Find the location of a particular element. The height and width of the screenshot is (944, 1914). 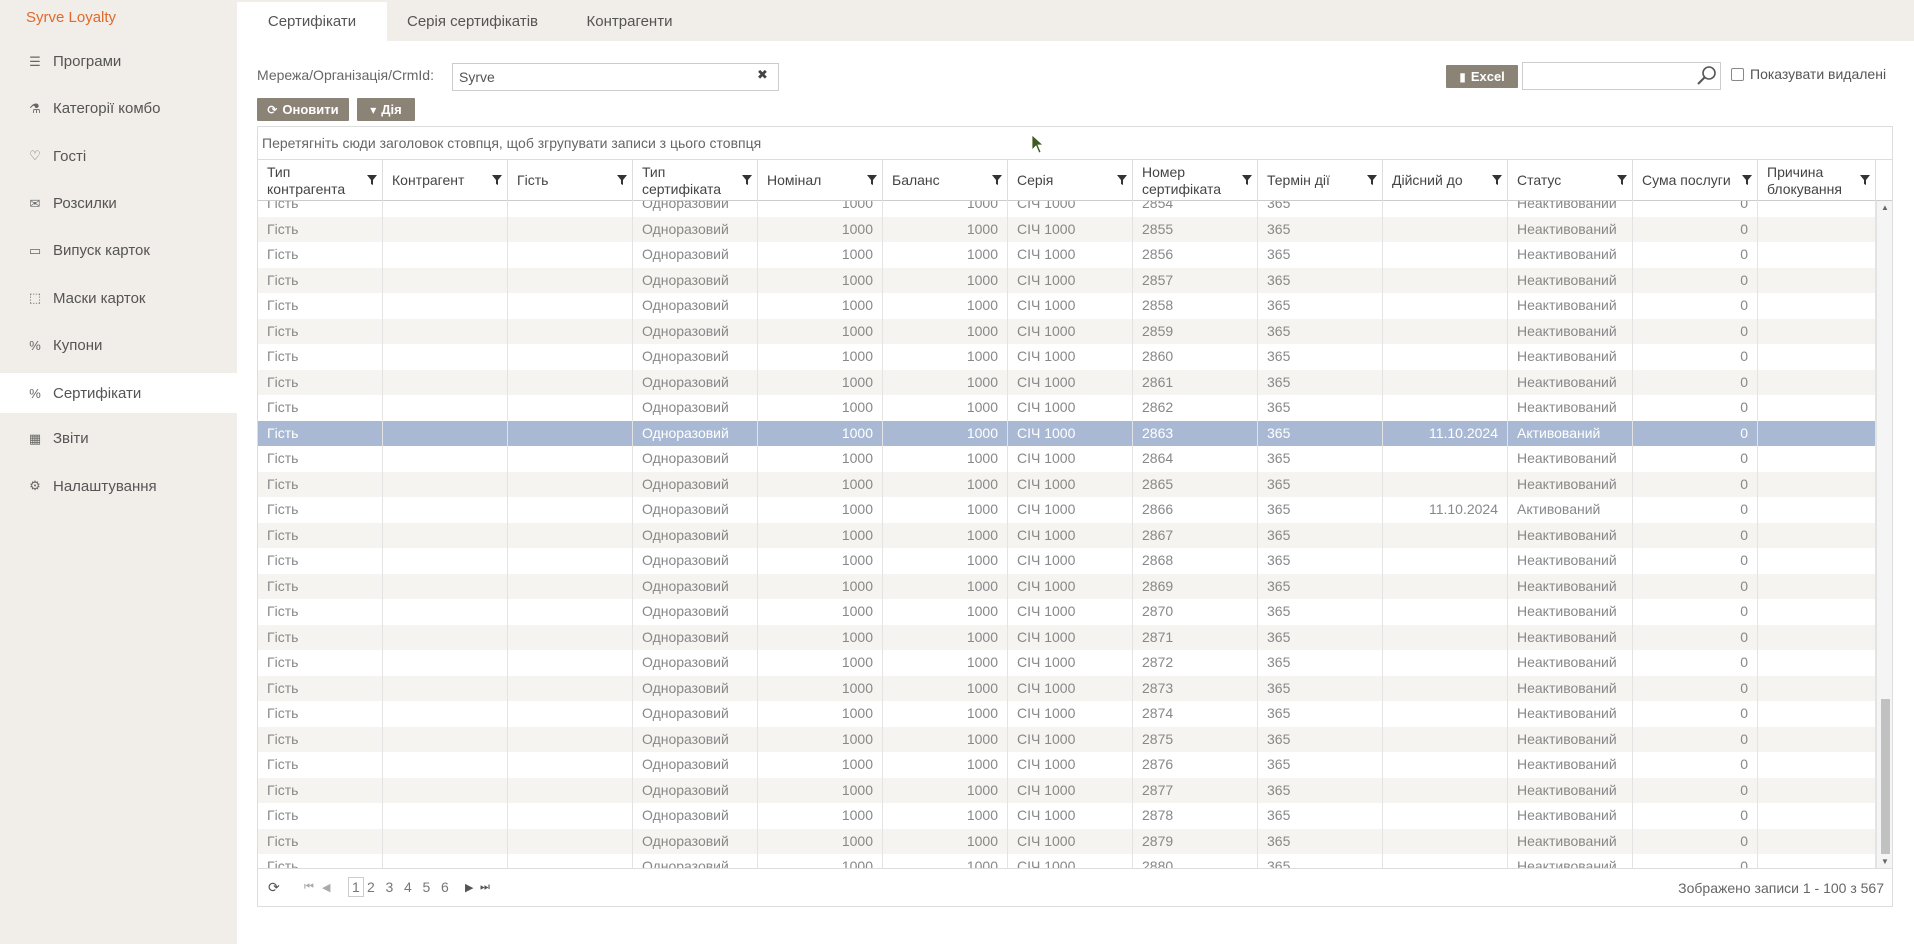

clear-filter-icon: ✖ is located at coordinates (762, 75).